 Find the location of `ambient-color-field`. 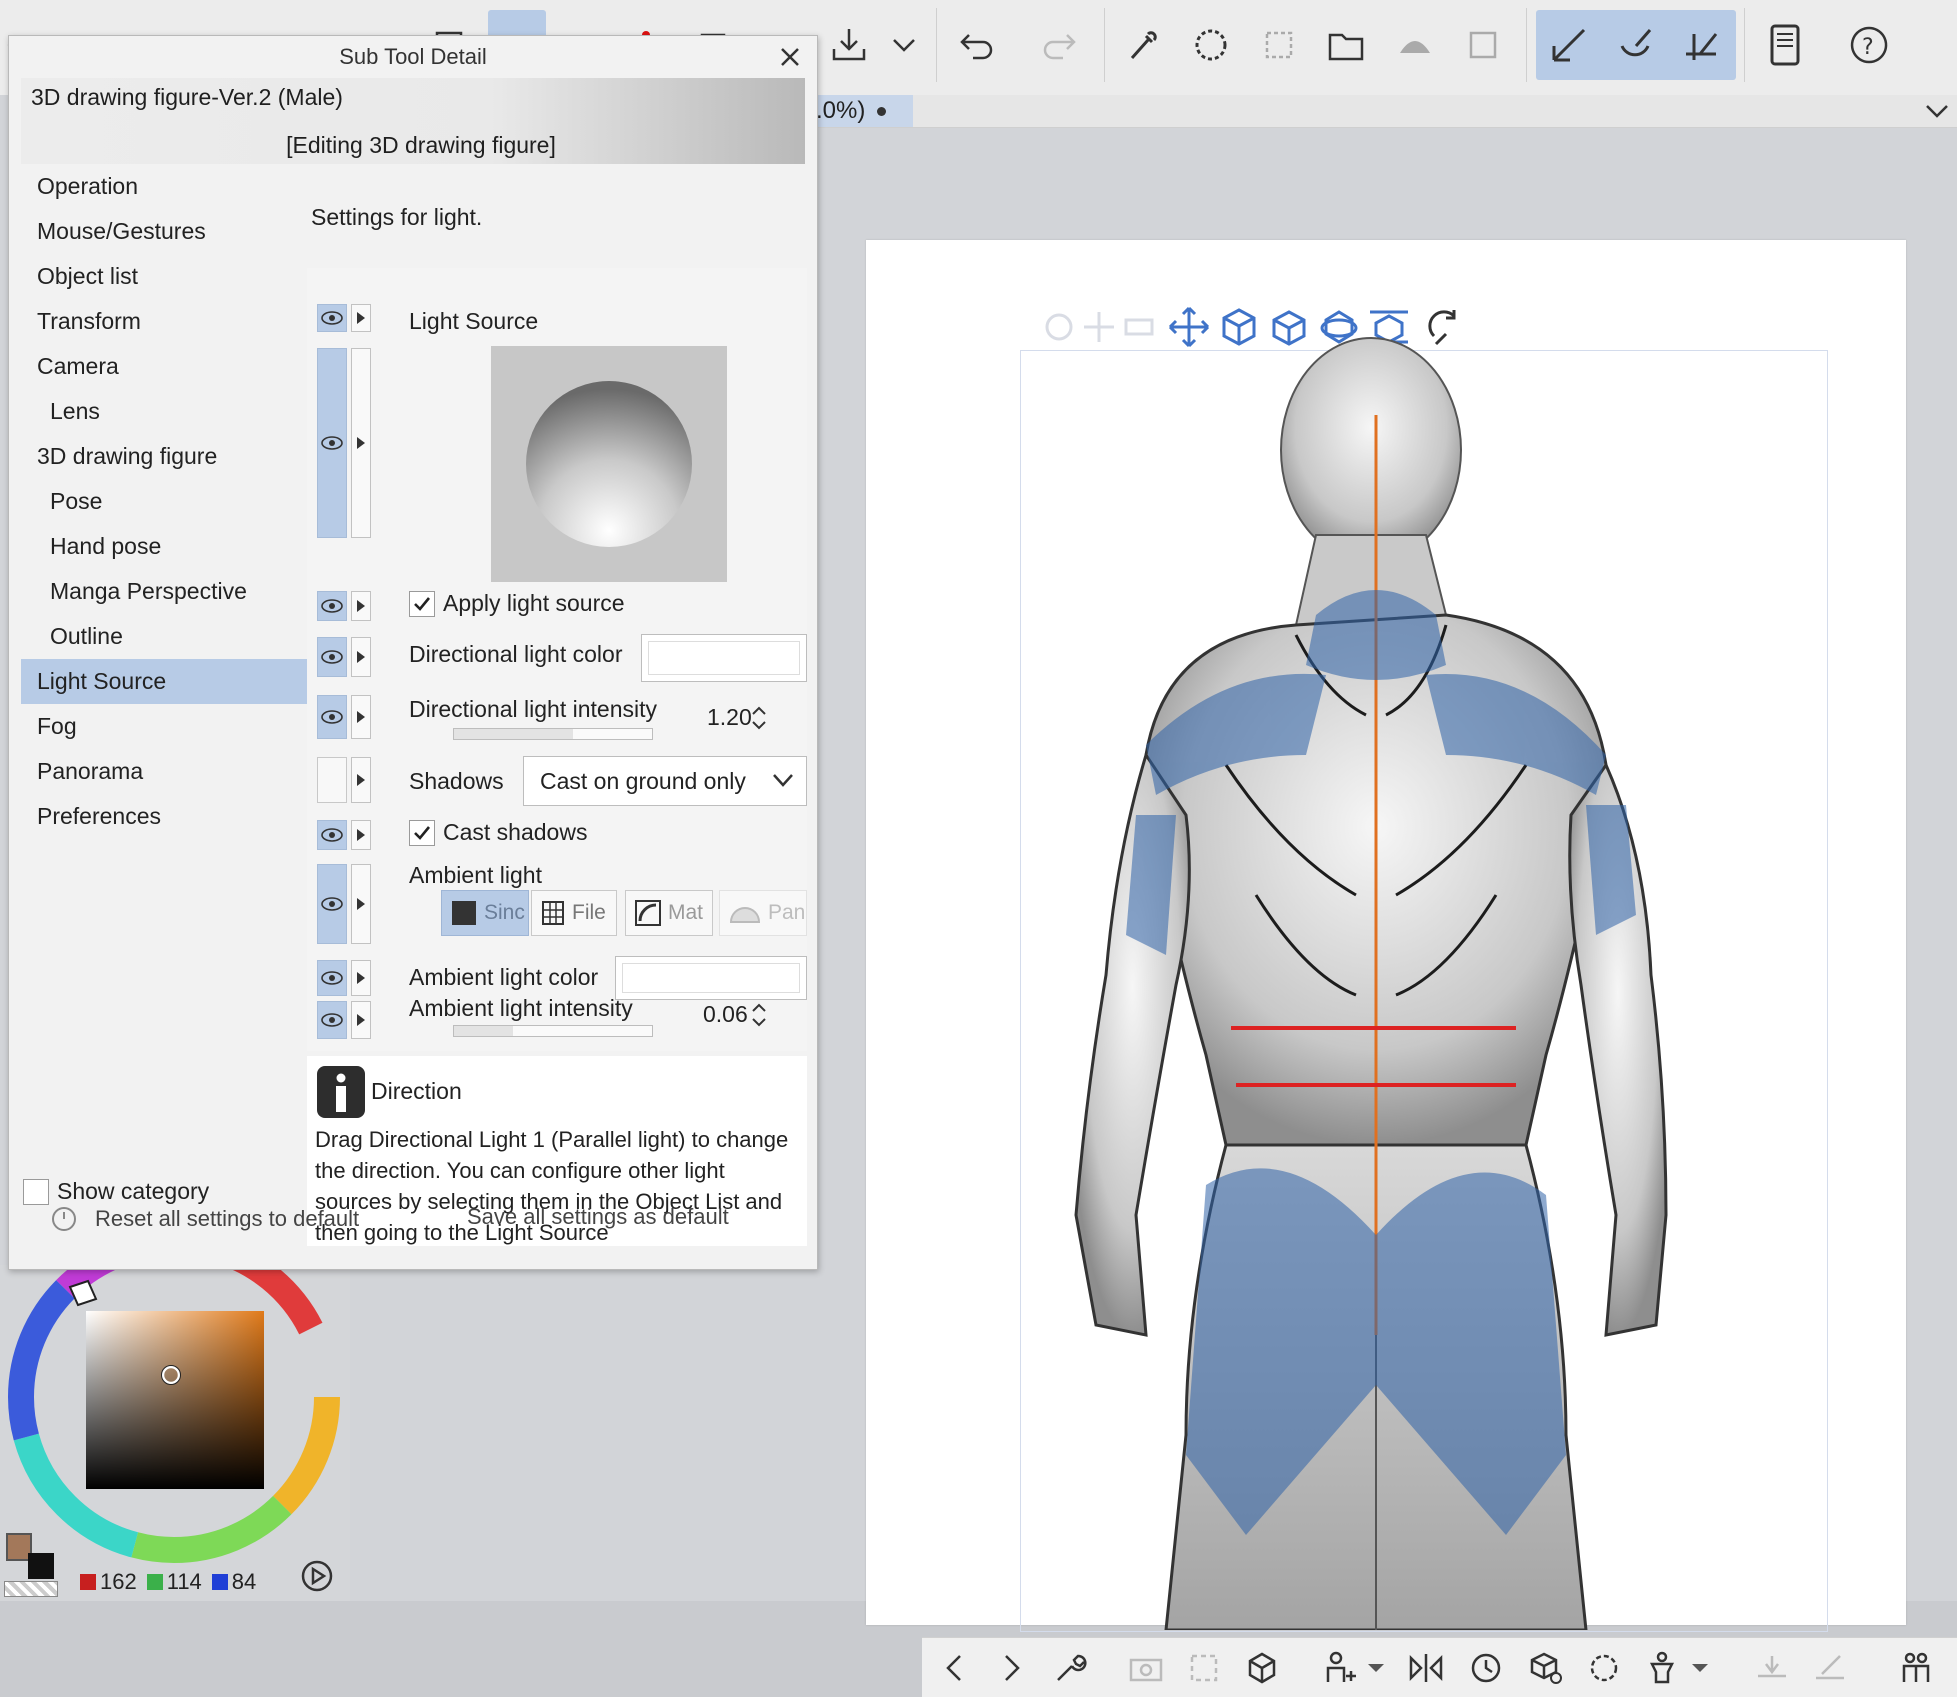

ambient-color-field is located at coordinates (711, 978).